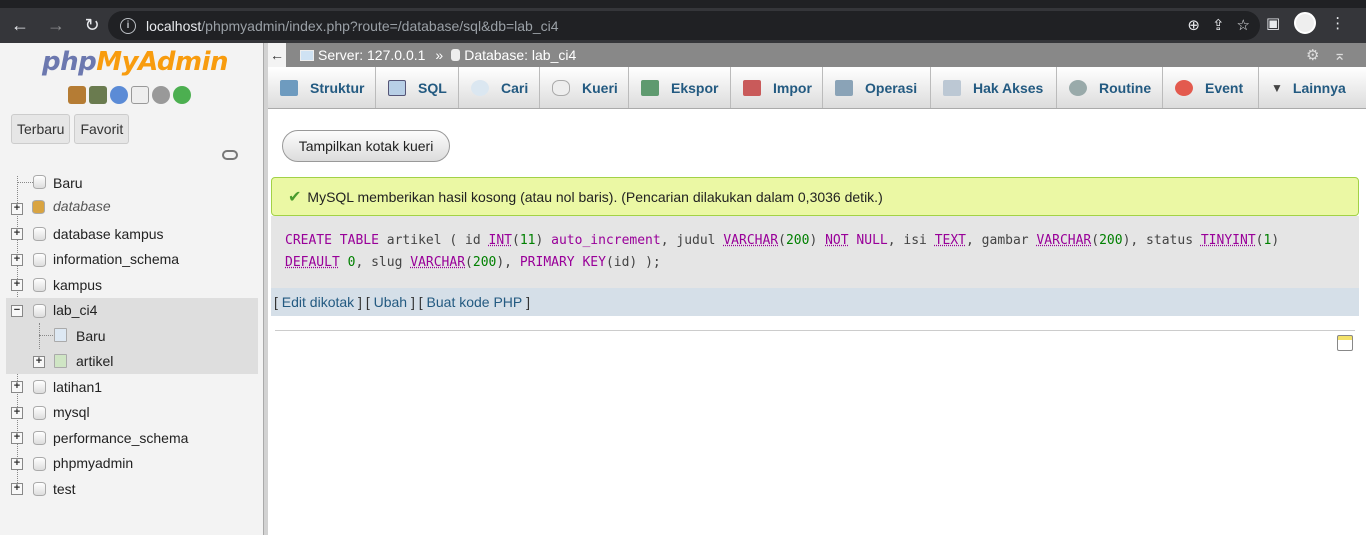 The image size is (1366, 535). I want to click on tab-struktur: Struktur, so click(322, 87).